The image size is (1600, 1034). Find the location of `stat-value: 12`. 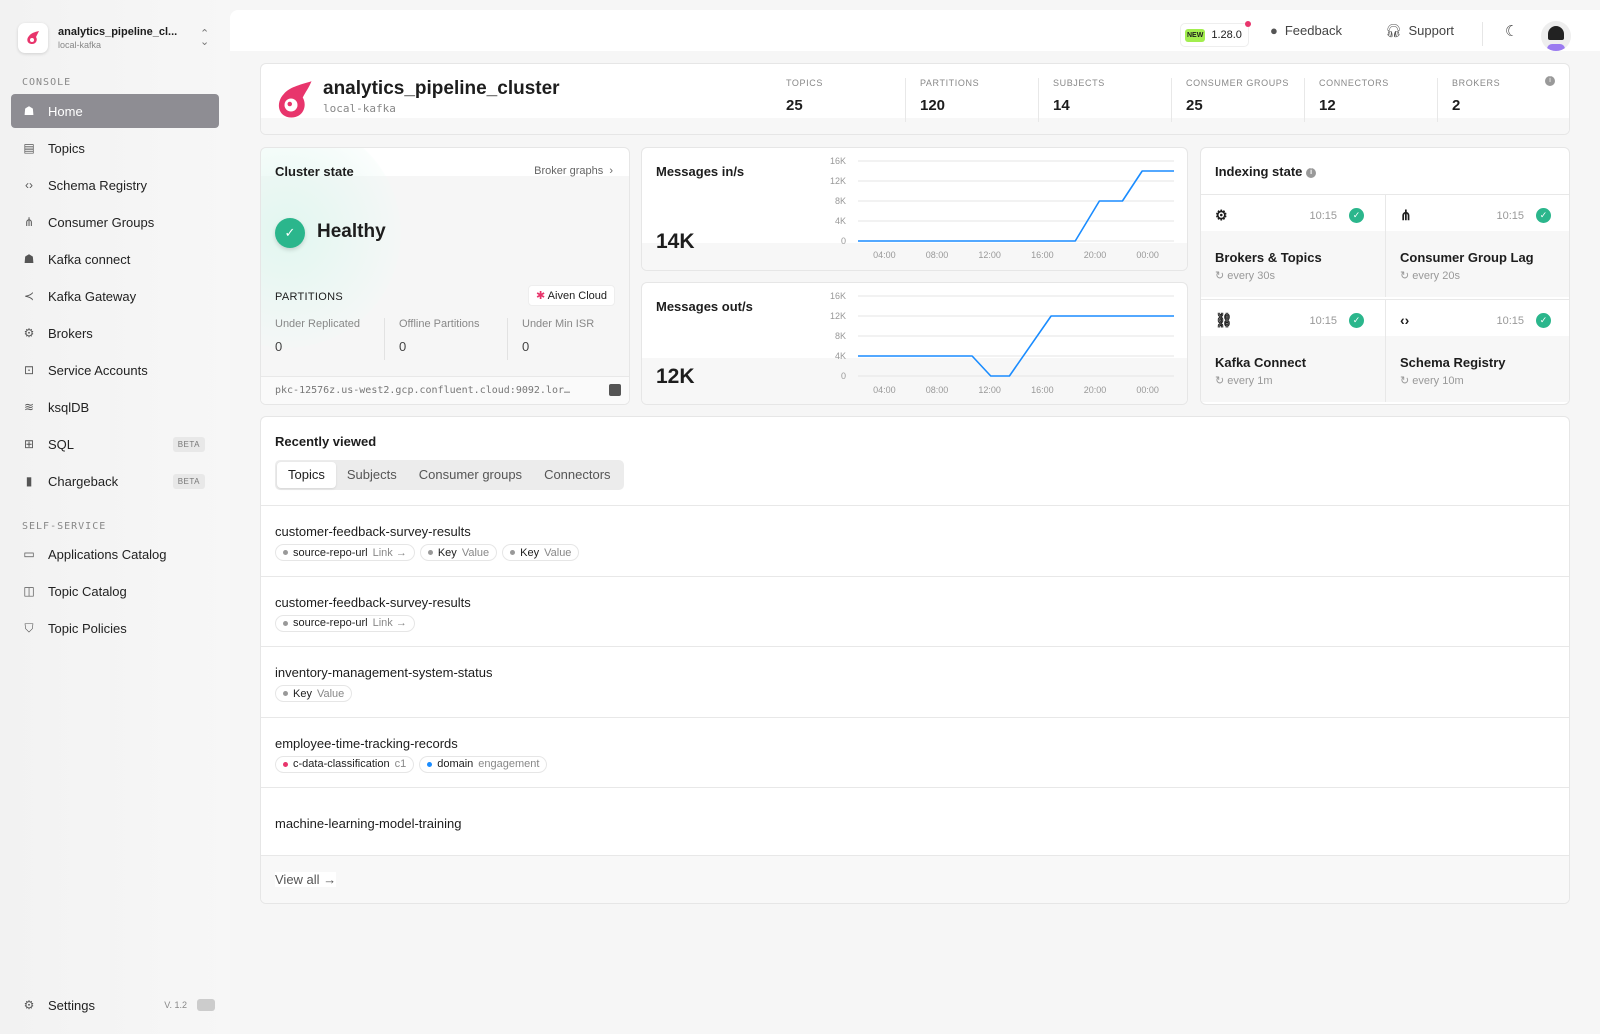

stat-value: 12 is located at coordinates (1327, 105).